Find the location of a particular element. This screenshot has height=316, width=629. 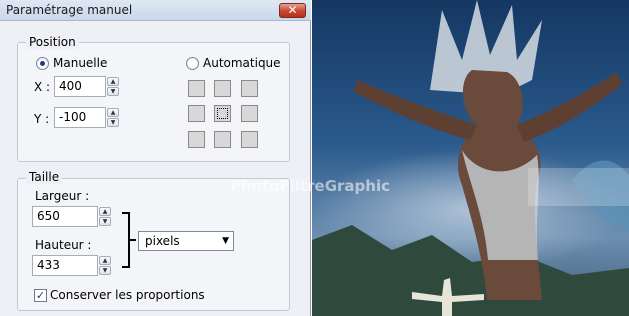

anchor-center is located at coordinates (222, 113).